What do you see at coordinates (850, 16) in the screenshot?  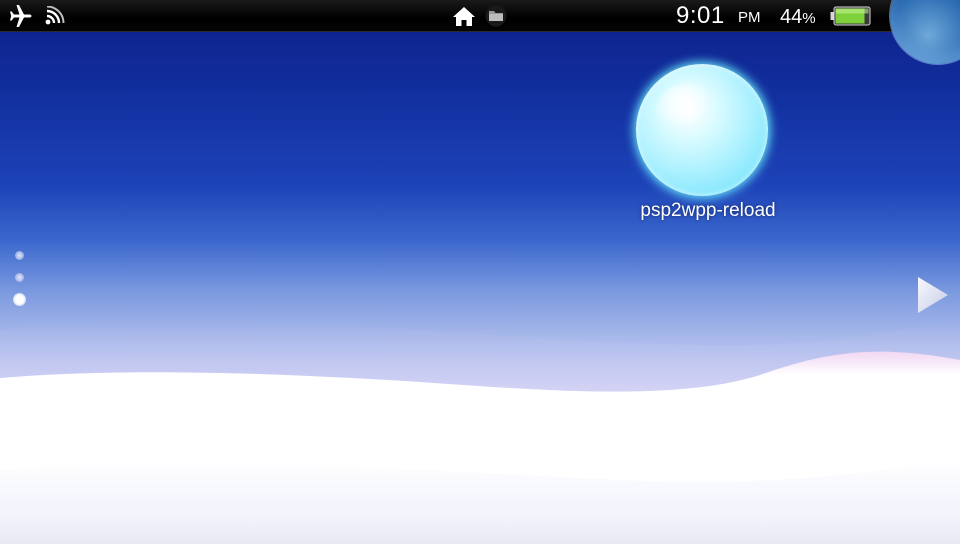 I see `battery-icon` at bounding box center [850, 16].